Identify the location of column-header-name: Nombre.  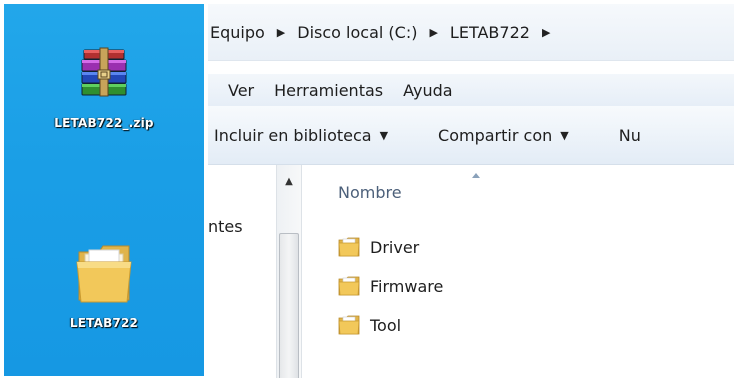
(370, 192).